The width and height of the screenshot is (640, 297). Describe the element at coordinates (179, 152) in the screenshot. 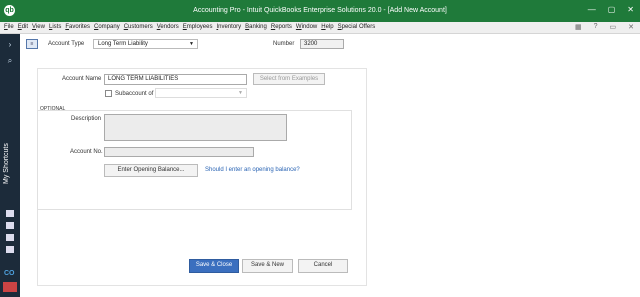

I see `account-no-field` at that location.